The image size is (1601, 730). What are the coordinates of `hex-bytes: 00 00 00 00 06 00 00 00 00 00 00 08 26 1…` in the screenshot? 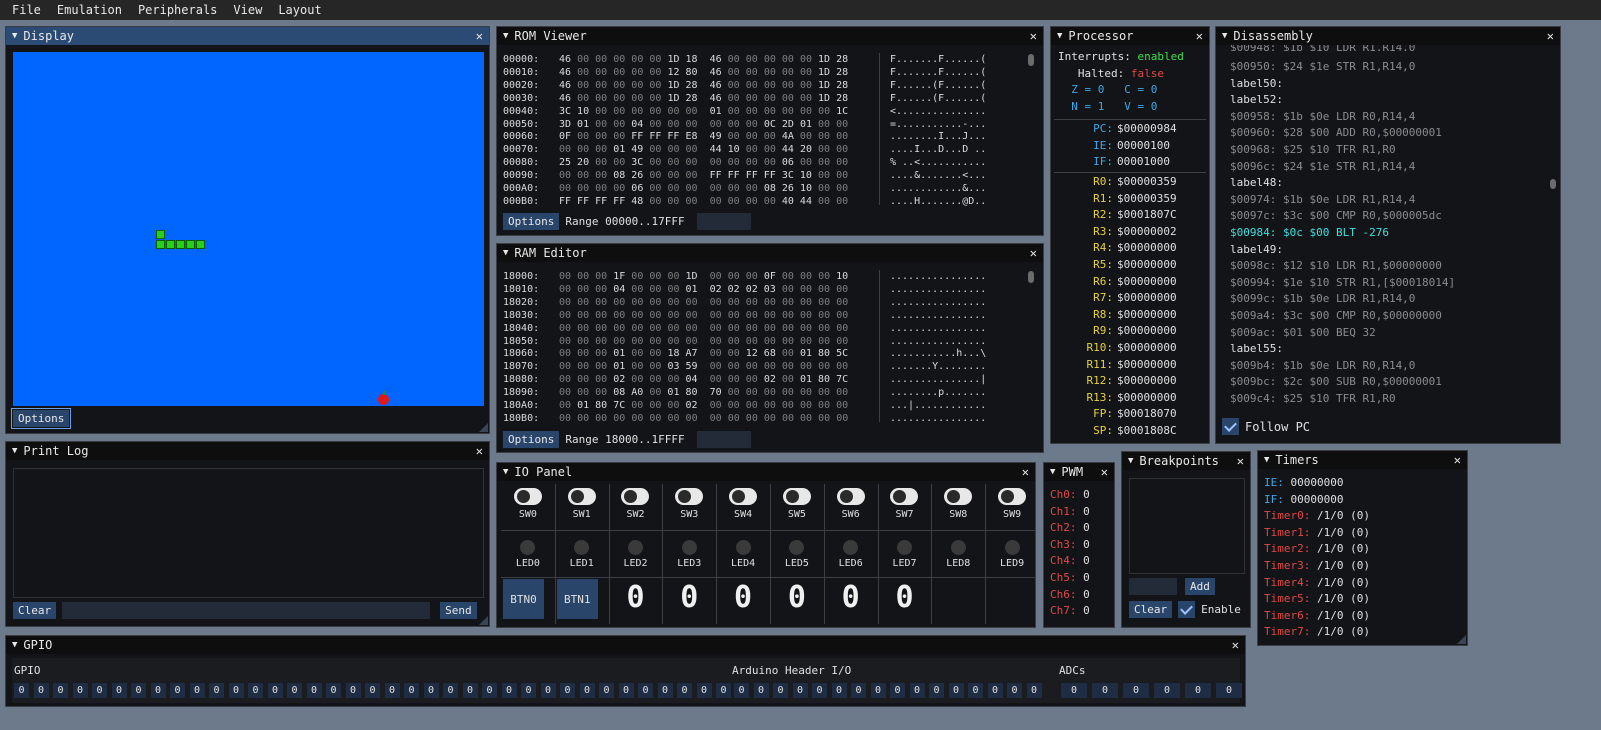 It's located at (703, 189).